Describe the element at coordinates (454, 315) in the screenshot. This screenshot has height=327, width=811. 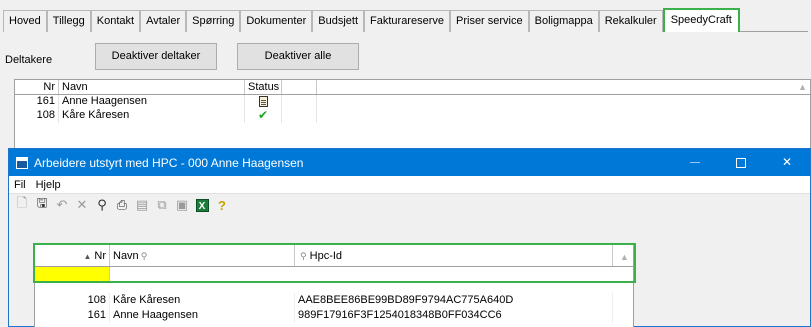
I see `cell-hpc-id: 989F17916F3F1254018348B0FF034CC6` at that location.